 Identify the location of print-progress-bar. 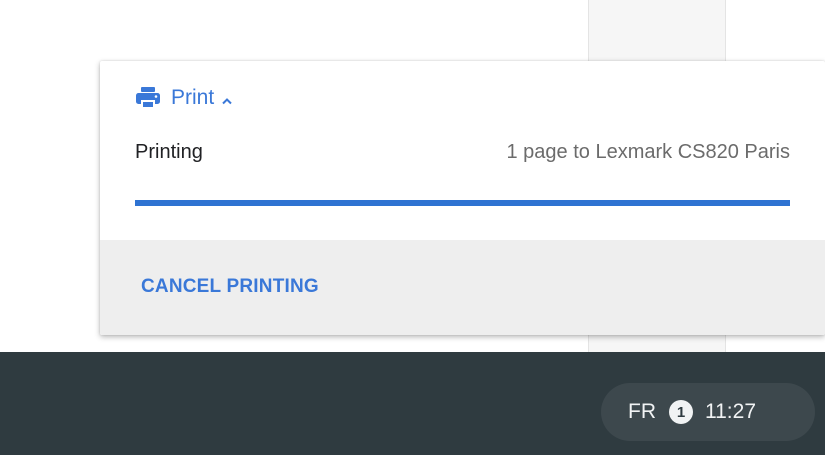
(462, 203).